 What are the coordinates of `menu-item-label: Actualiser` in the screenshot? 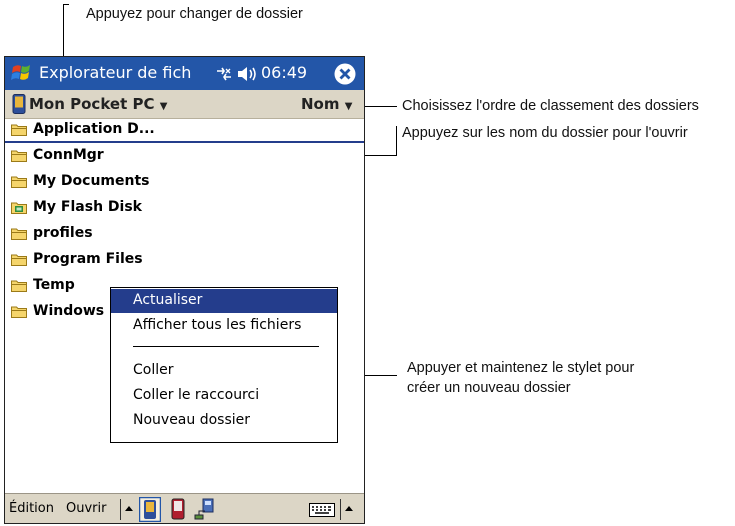 It's located at (168, 300).